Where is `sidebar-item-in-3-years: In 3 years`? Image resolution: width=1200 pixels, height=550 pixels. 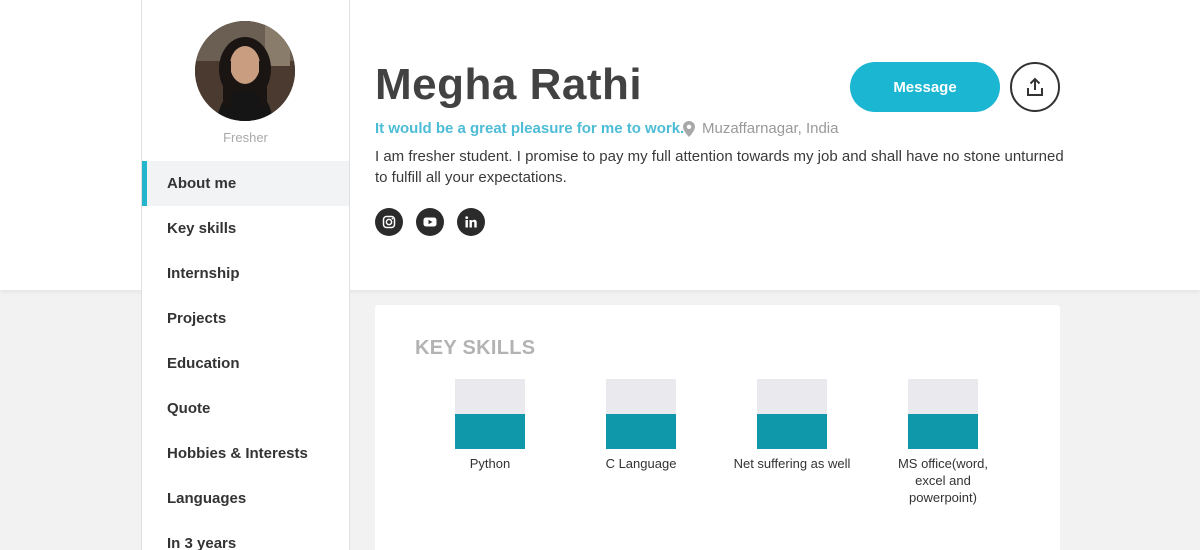 sidebar-item-in-3-years: In 3 years is located at coordinates (245, 535).